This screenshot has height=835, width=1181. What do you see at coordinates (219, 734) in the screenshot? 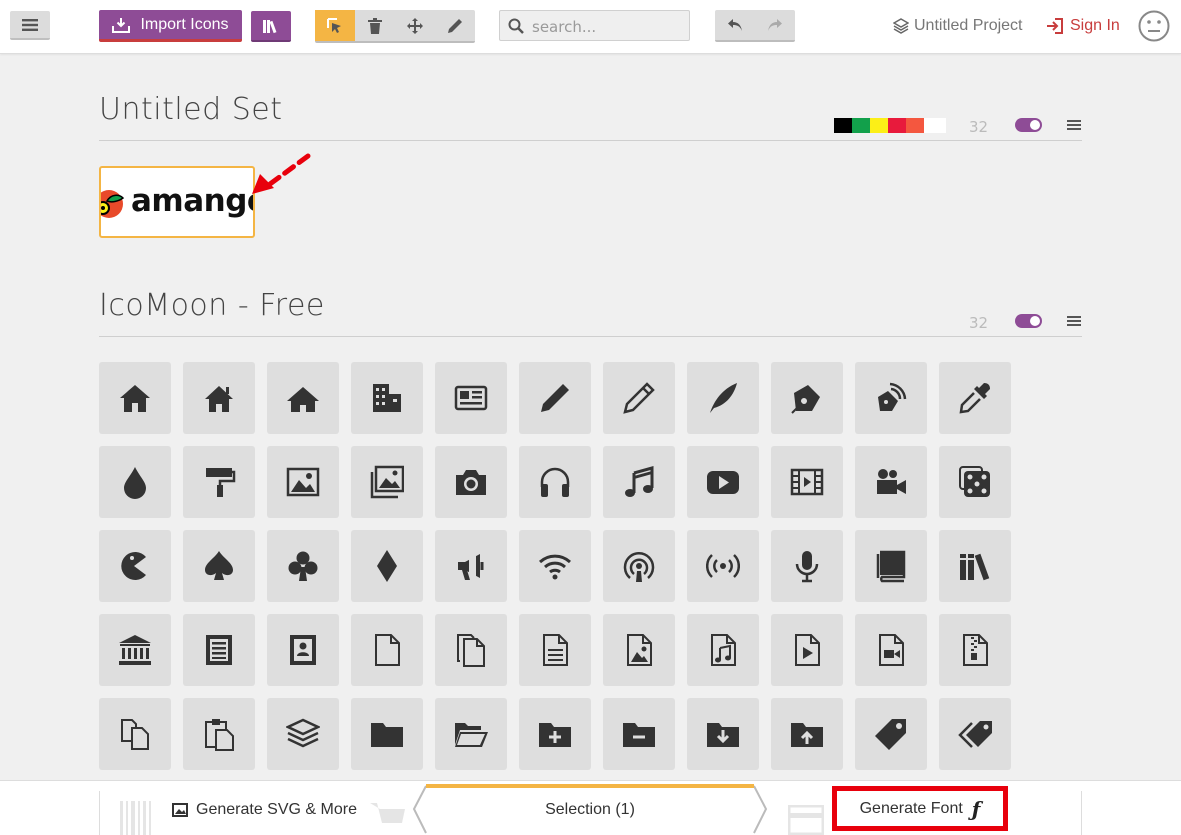
I see `paste-tile` at bounding box center [219, 734].